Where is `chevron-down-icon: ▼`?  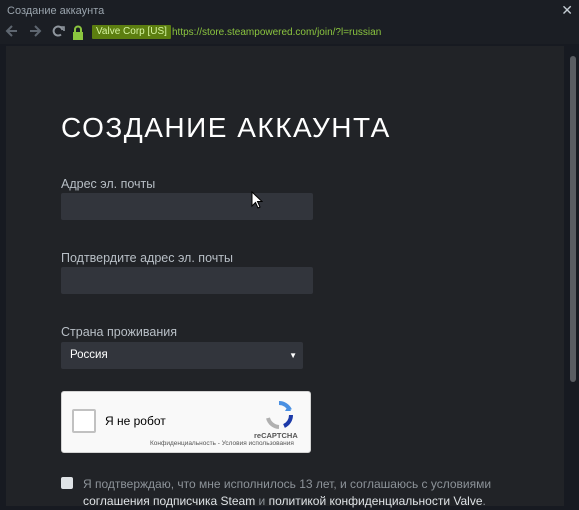 chevron-down-icon: ▼ is located at coordinates (293, 355).